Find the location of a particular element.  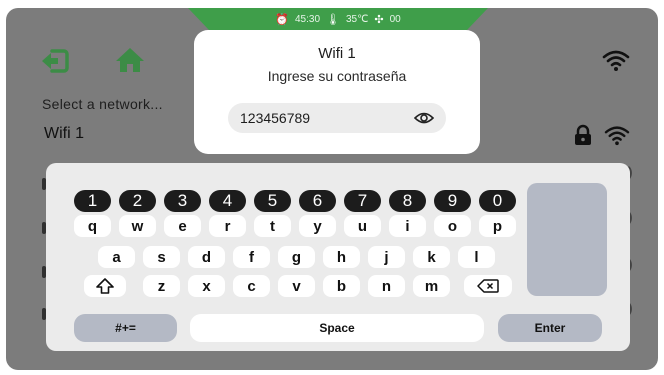

backspace-icon is located at coordinates (488, 286).